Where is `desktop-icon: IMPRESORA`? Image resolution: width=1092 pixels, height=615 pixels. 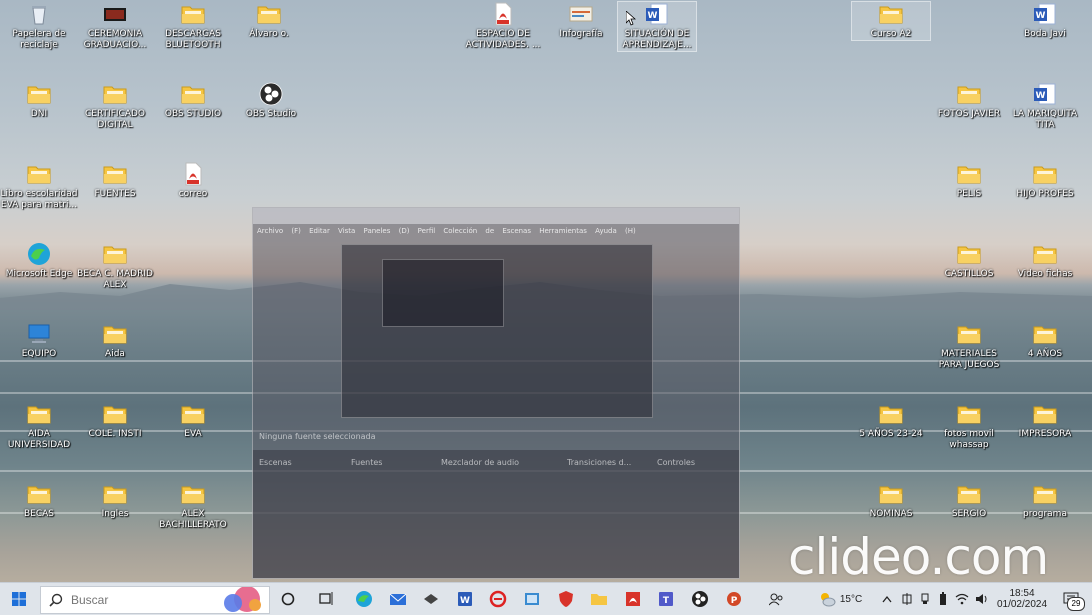
desktop-icon: IMPRESORA is located at coordinates (1045, 421).